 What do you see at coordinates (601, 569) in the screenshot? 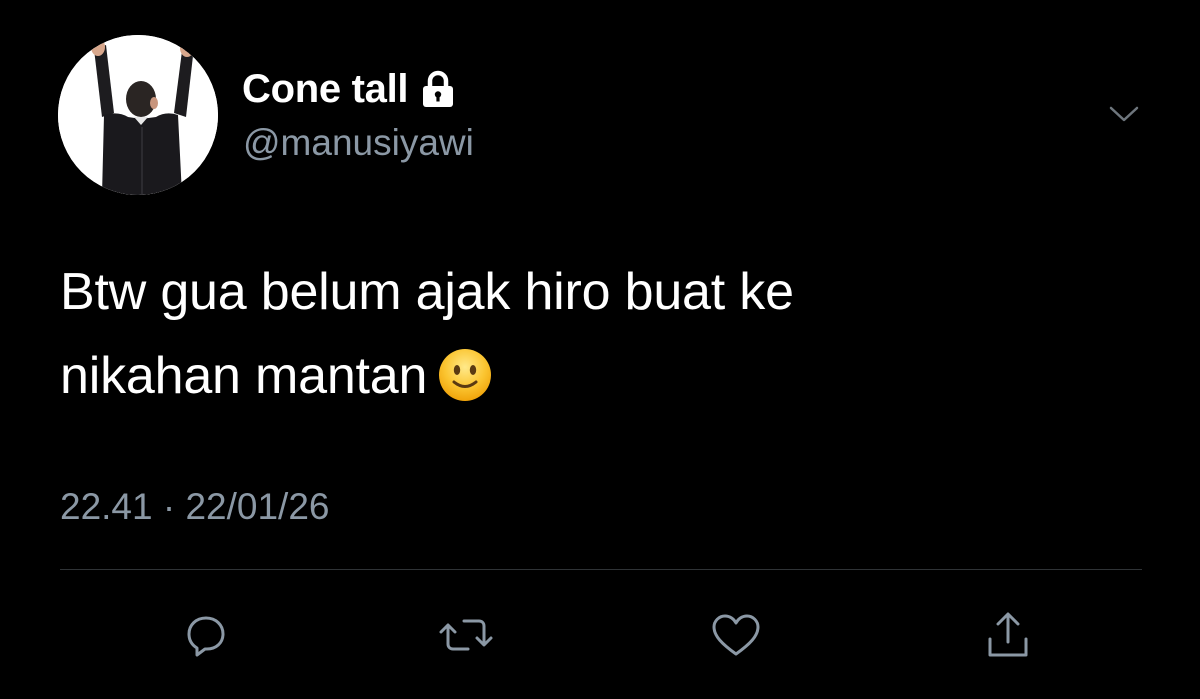
I see `divider` at bounding box center [601, 569].